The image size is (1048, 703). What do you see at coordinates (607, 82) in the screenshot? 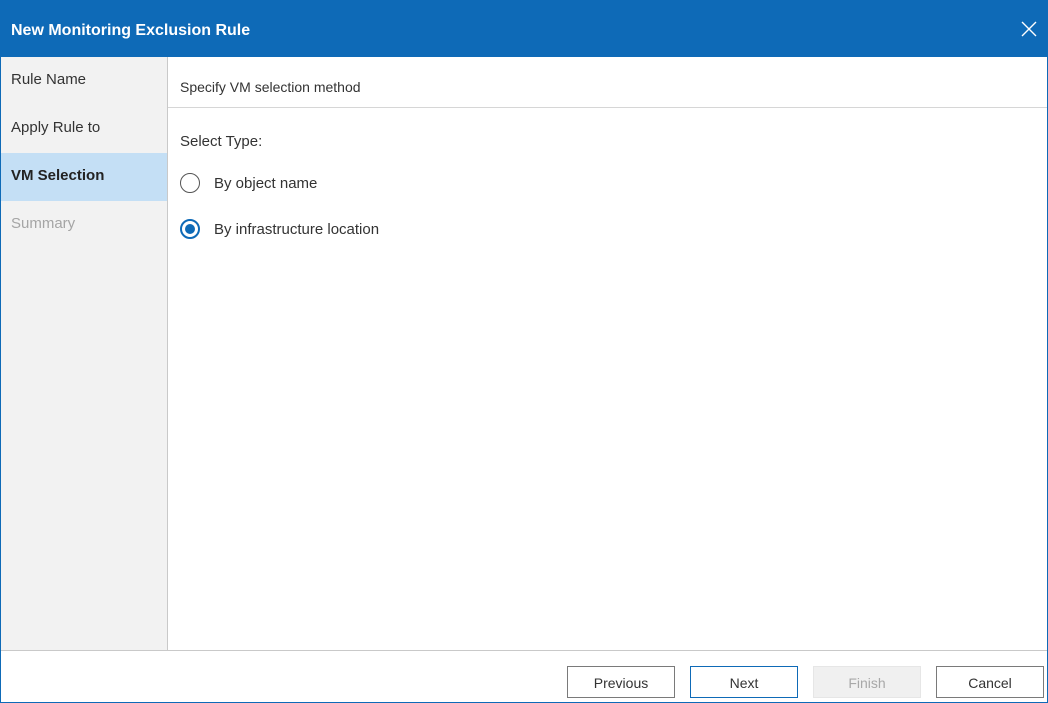
I see `step-header: Specify VM selection method` at bounding box center [607, 82].